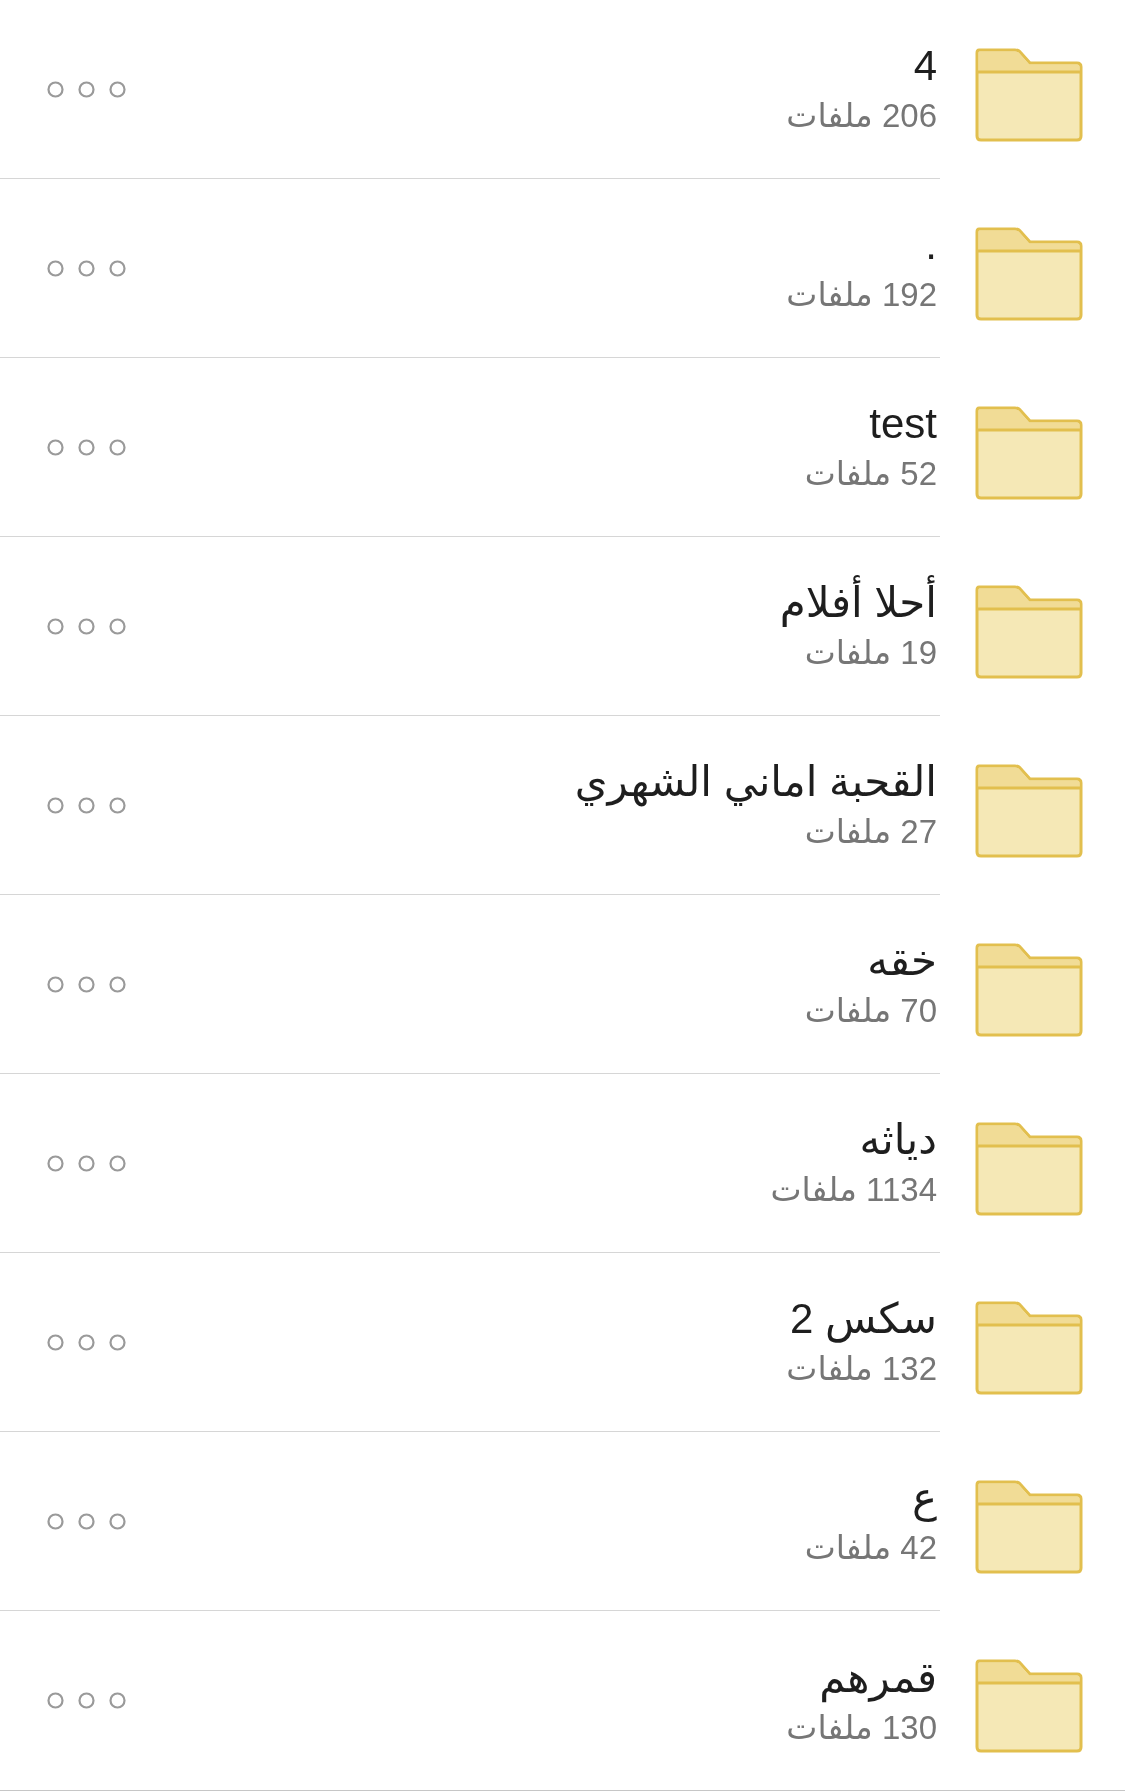 The height and width of the screenshot is (1791, 1125). What do you see at coordinates (861, 1727) in the screenshot?
I see `file-count: 130 ملفات` at bounding box center [861, 1727].